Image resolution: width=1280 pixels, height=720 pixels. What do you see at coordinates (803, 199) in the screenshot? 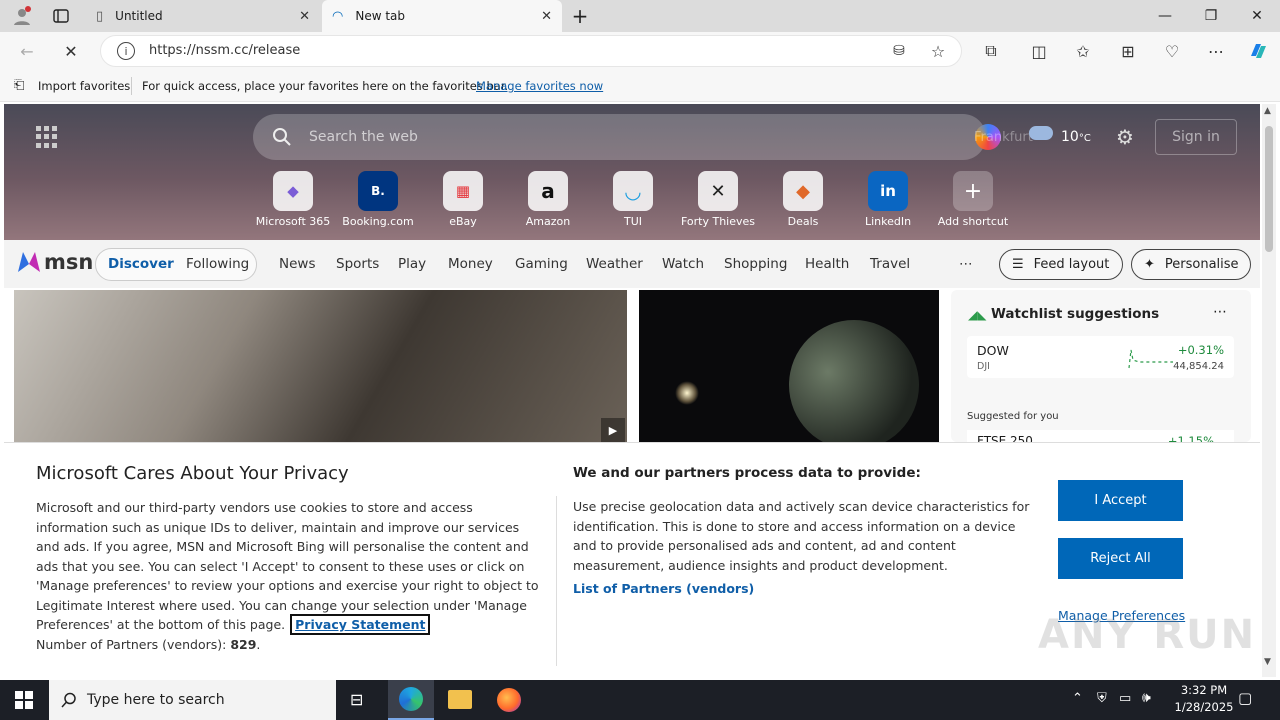
I see `shortcut-deals: ◆ Deals` at bounding box center [803, 199].